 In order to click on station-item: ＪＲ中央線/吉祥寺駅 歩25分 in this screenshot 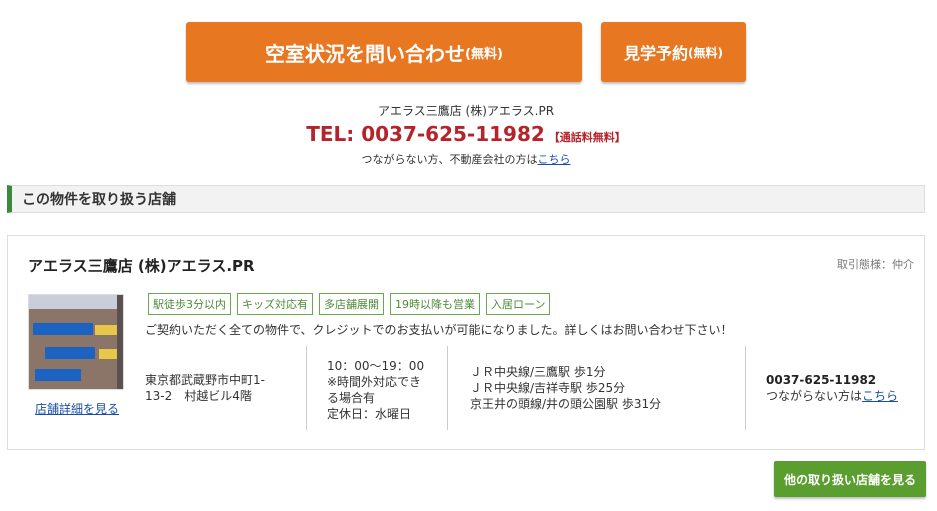, I will do `click(548, 388)`.